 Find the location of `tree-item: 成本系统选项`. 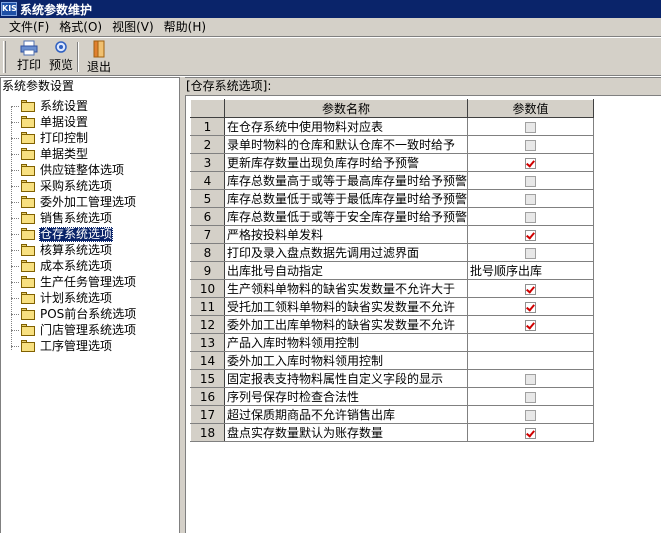

tree-item: 成本系统选项 is located at coordinates (62, 266).